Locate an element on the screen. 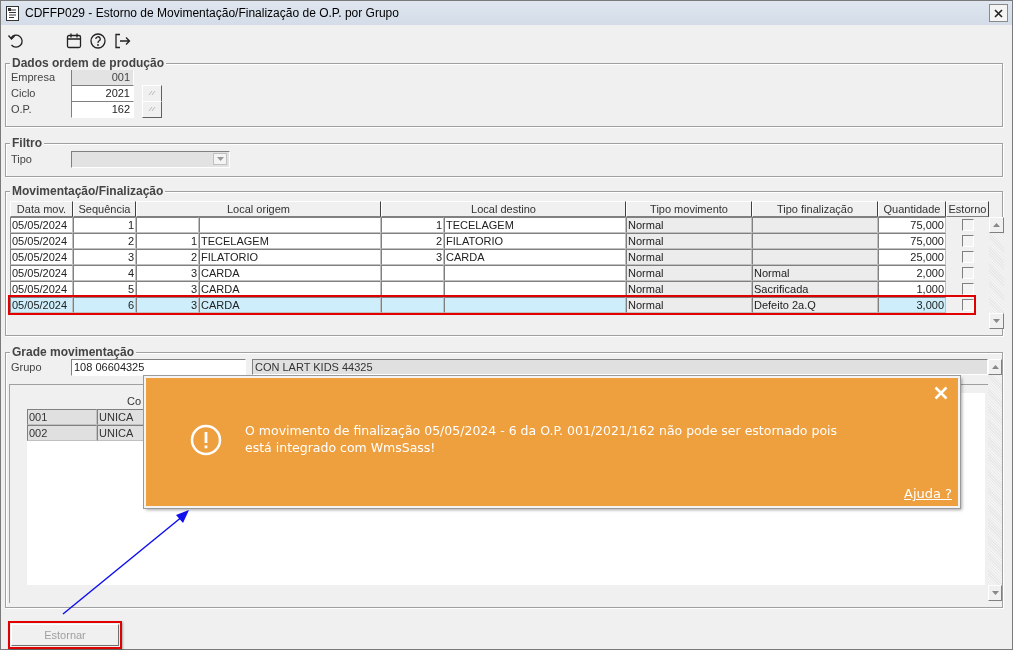 Image resolution: width=1013 pixels, height=650 pixels. warning-icon is located at coordinates (206, 440).